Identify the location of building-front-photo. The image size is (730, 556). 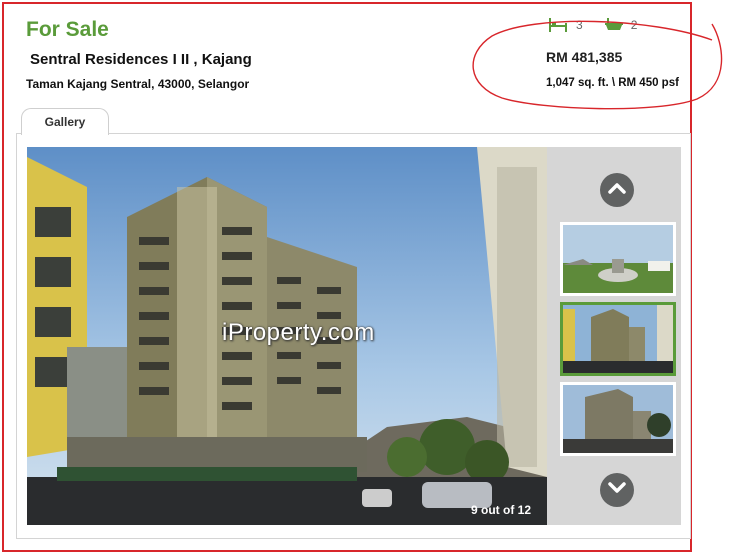
(618, 339).